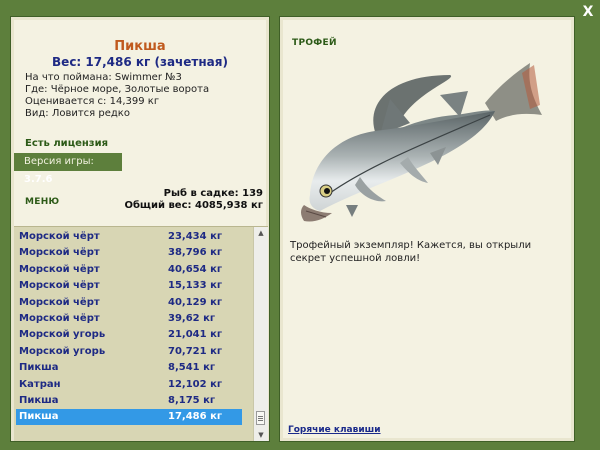 The height and width of the screenshot is (450, 600). Describe the element at coordinates (117, 89) in the screenshot. I see `location-info: Где: Чёрное море, Золотые ворота` at that location.